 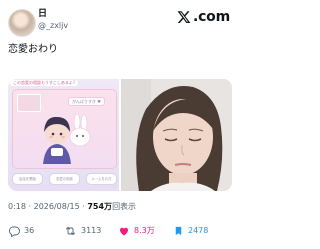 I want to click on bookmark-button: 2478, so click(x=190, y=230).